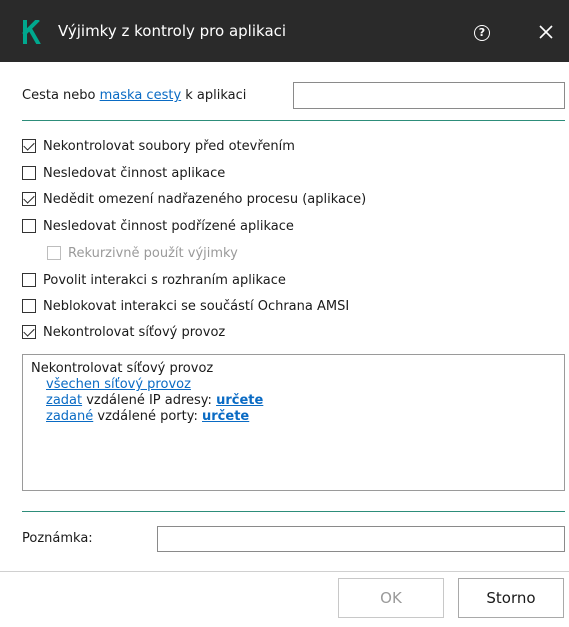 The height and width of the screenshot is (627, 569). What do you see at coordinates (239, 400) in the screenshot?
I see `ip-value-link: určete` at bounding box center [239, 400].